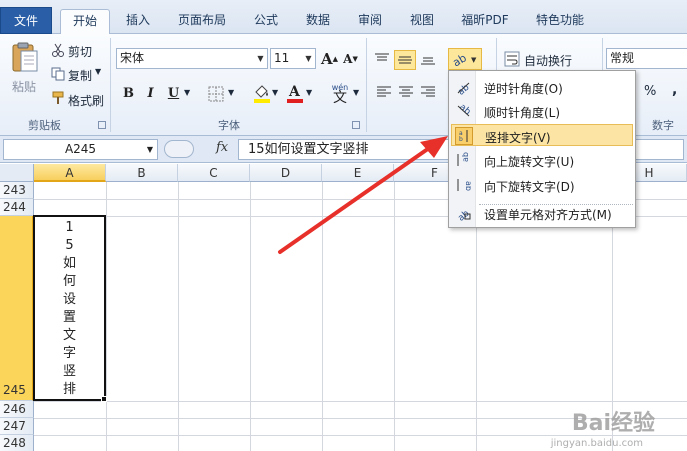  What do you see at coordinates (542, 135) in the screenshot?
I see `menu-item-vertical-text: ab 竖排文字(V)` at bounding box center [542, 135].